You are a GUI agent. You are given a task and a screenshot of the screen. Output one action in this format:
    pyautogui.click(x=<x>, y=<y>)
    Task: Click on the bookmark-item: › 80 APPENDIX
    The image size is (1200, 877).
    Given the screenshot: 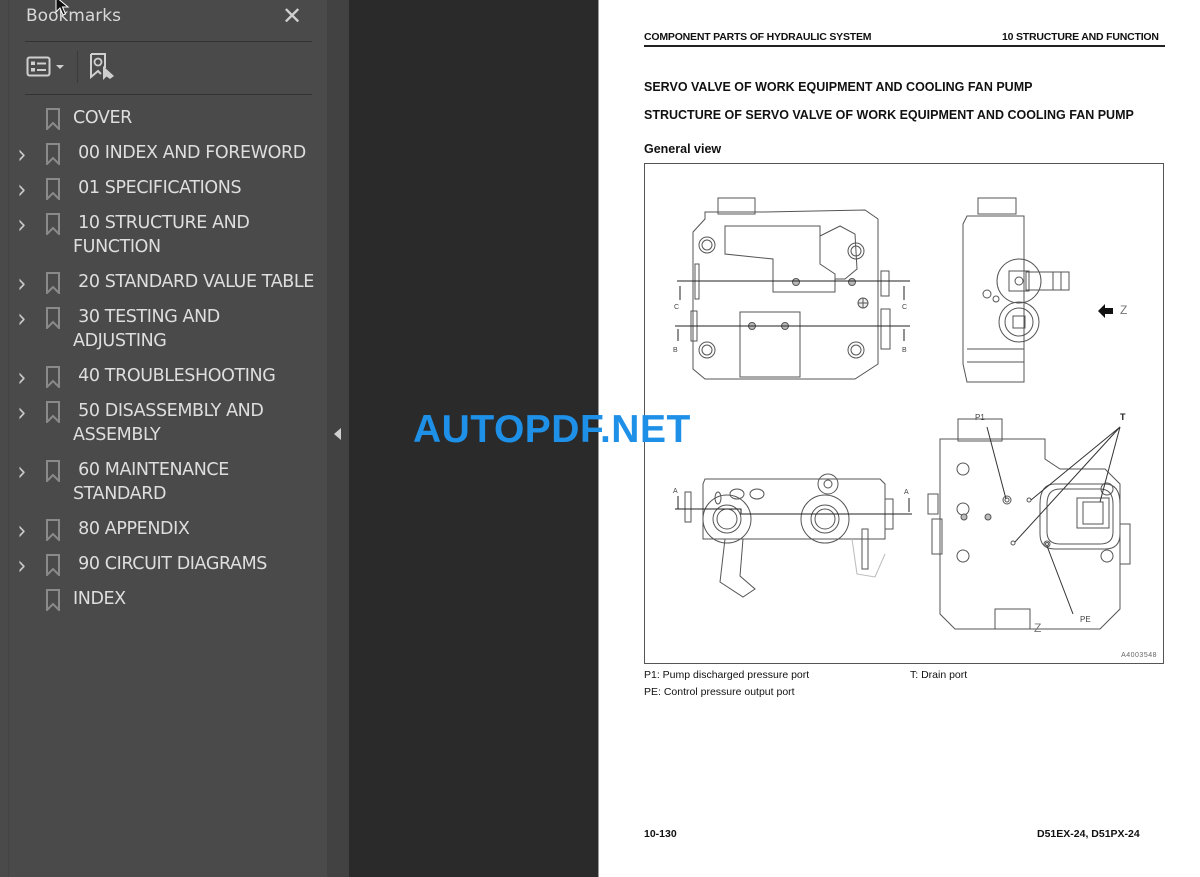 What is the action you would take?
    pyautogui.click(x=163, y=530)
    